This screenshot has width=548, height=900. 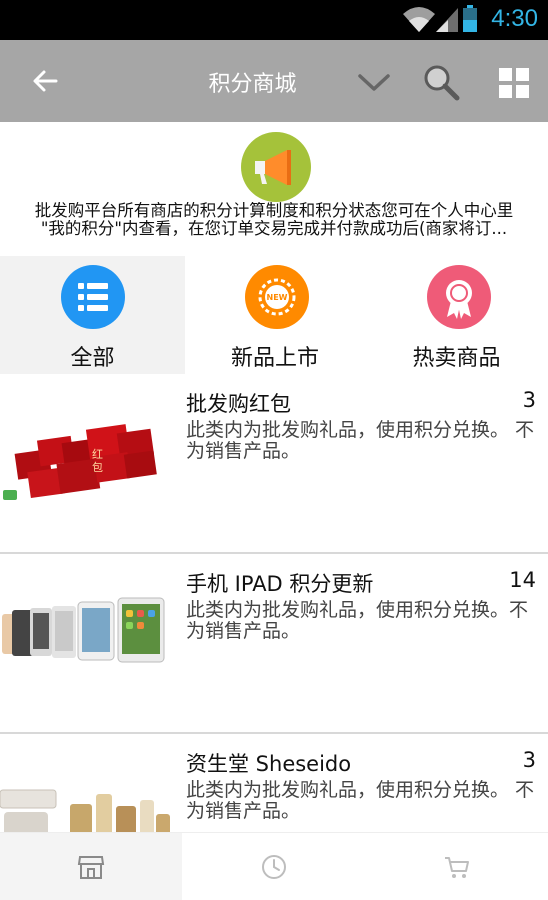 I want to click on signal-icon, so click(x=447, y=20).